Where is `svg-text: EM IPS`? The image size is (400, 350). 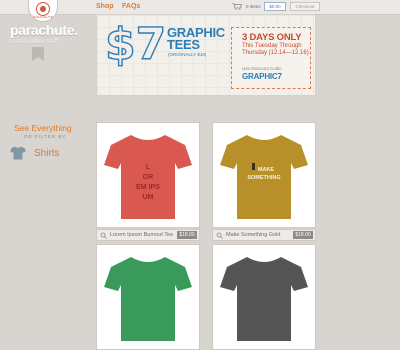
svg-text: EM IPS is located at coordinates (148, 187).